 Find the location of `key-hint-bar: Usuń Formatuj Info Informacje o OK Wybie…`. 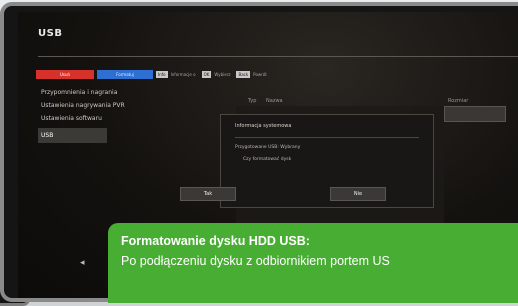

key-hint-bar: Usuń Formatuj Info Informacje o OK Wybie… is located at coordinates (153, 74).